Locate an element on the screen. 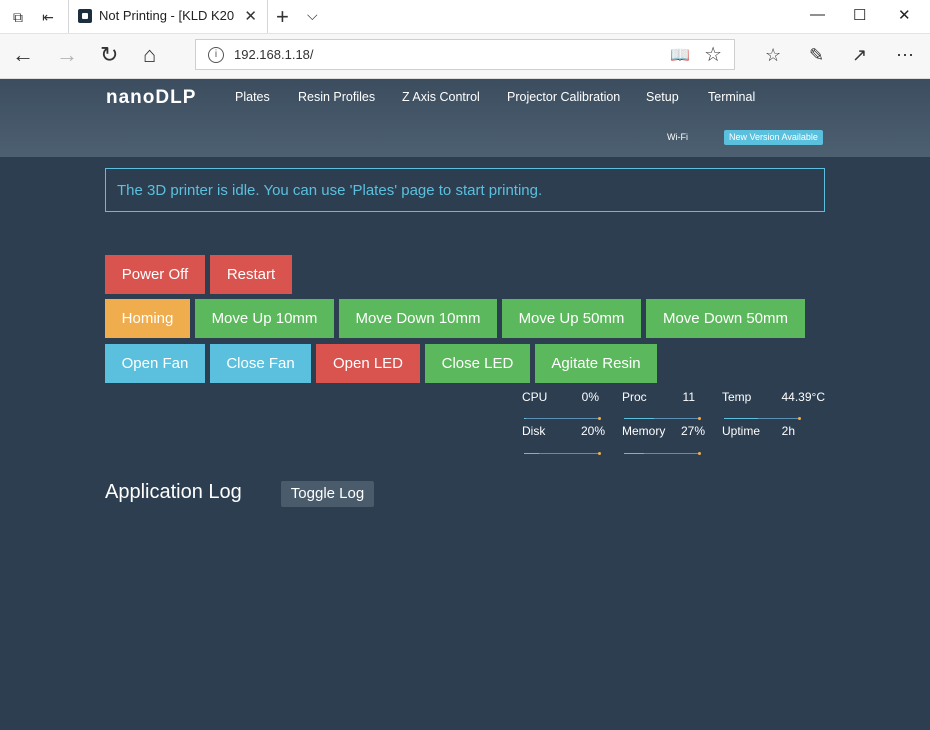 The width and height of the screenshot is (930, 730). refresh-icon: ↻ is located at coordinates (109, 55).